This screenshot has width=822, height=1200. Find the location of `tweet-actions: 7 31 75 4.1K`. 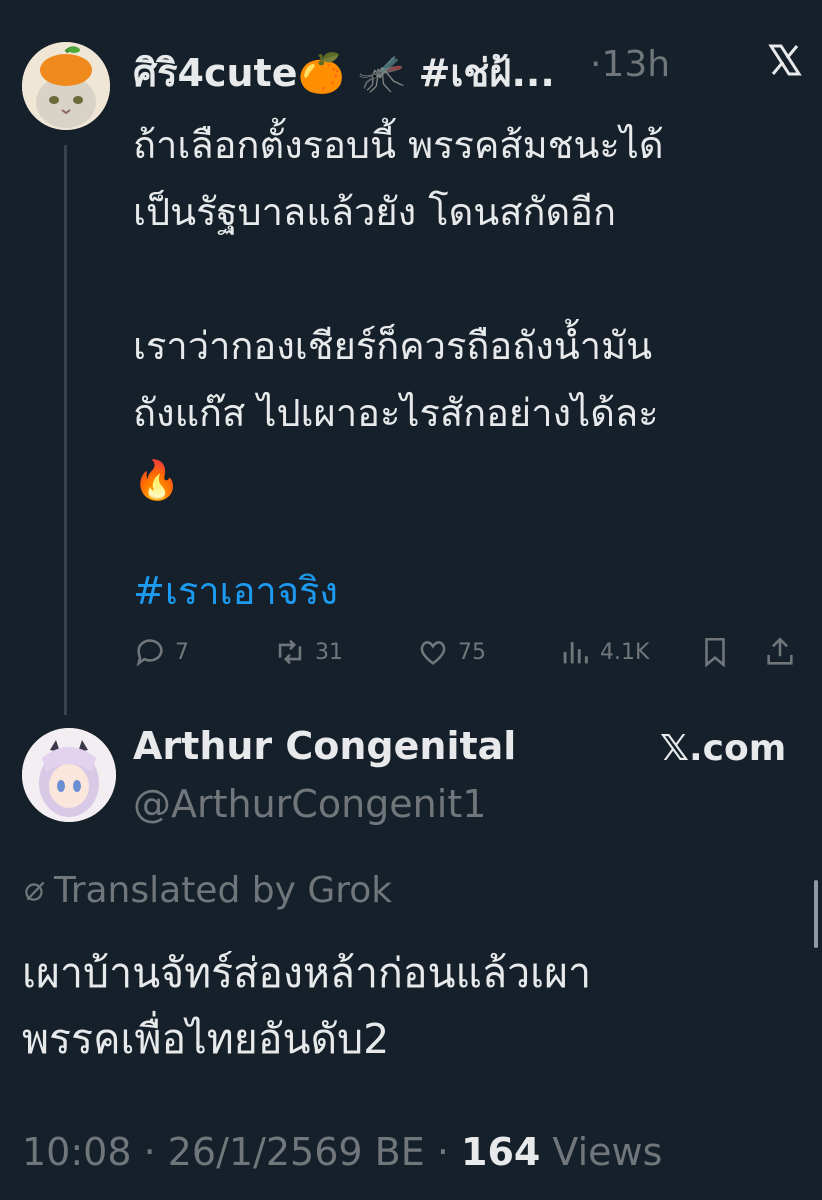

tweet-actions: 7 31 75 4.1K is located at coordinates (468, 655).